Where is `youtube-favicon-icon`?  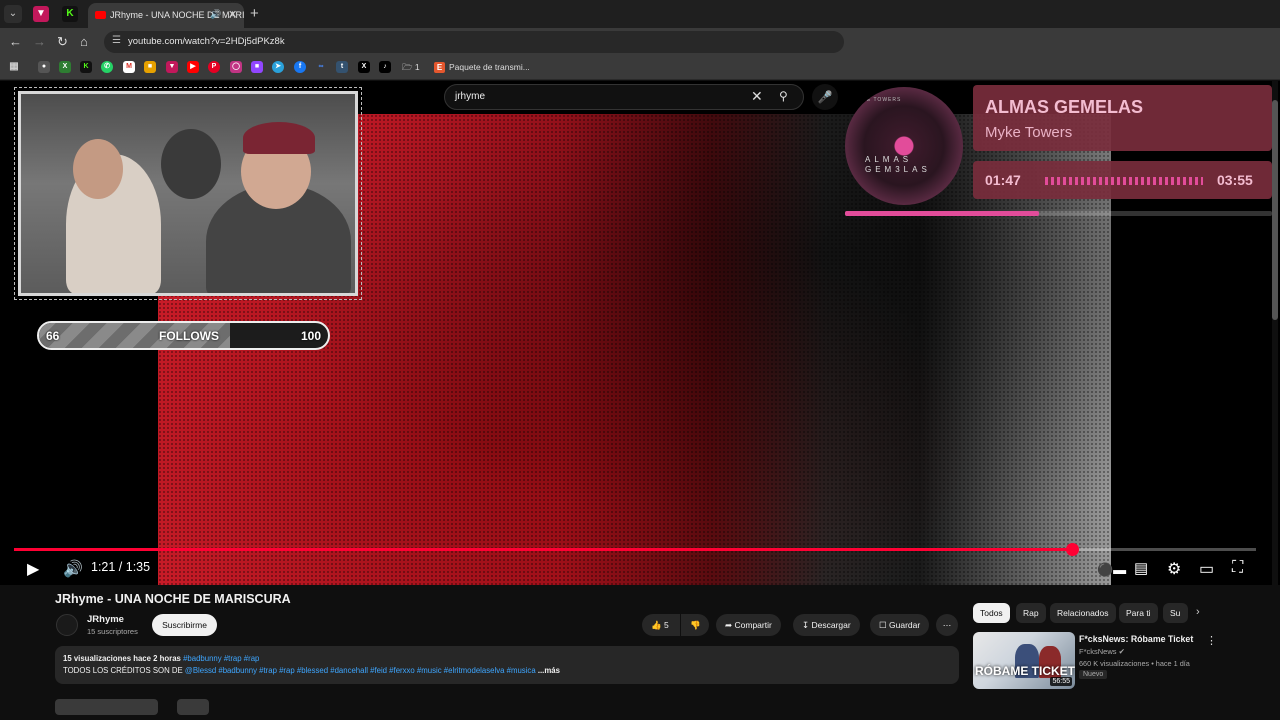
youtube-favicon-icon is located at coordinates (100, 15).